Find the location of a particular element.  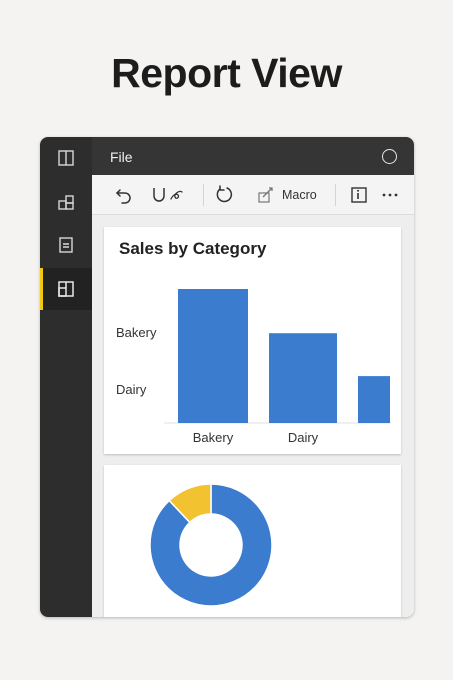

data-icon is located at coordinates (66, 245).